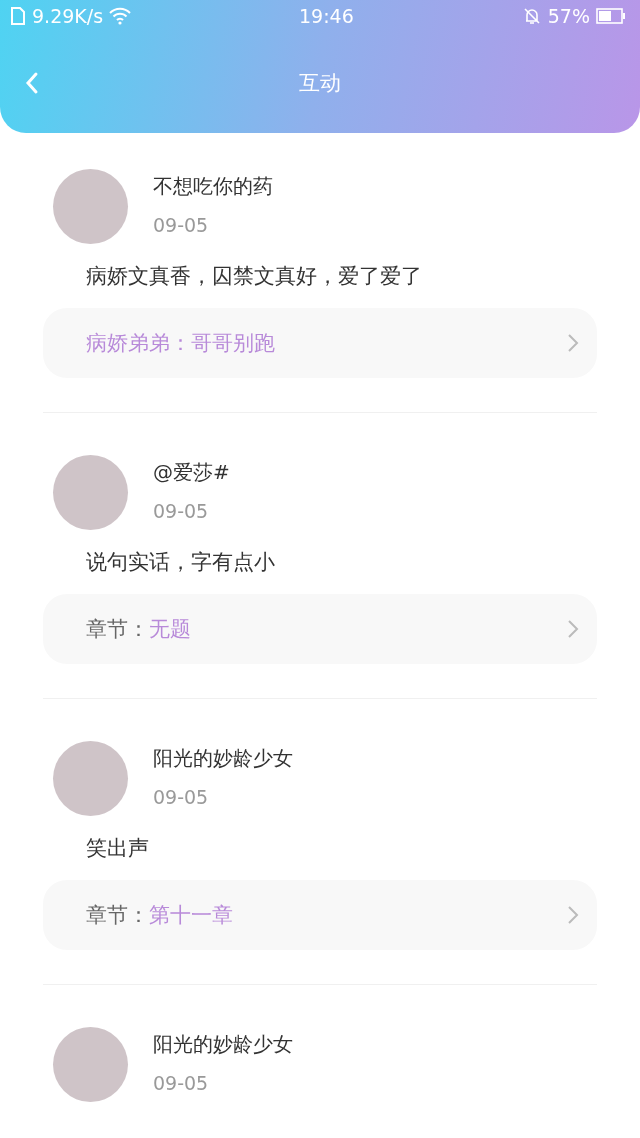  What do you see at coordinates (320, 915) in the screenshot?
I see `chapter-link: 章节：第十一章` at bounding box center [320, 915].